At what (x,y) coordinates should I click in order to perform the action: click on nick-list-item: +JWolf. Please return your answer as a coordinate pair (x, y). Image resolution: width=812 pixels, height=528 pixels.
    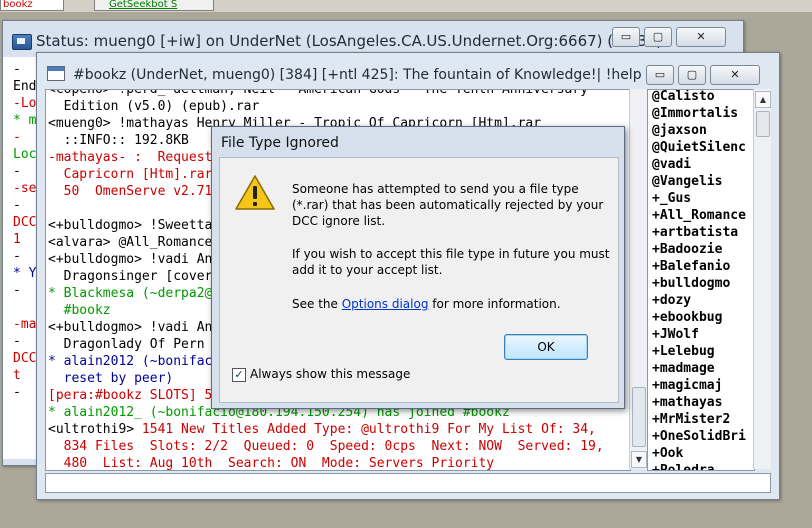
    Looking at the image, I should click on (675, 334).